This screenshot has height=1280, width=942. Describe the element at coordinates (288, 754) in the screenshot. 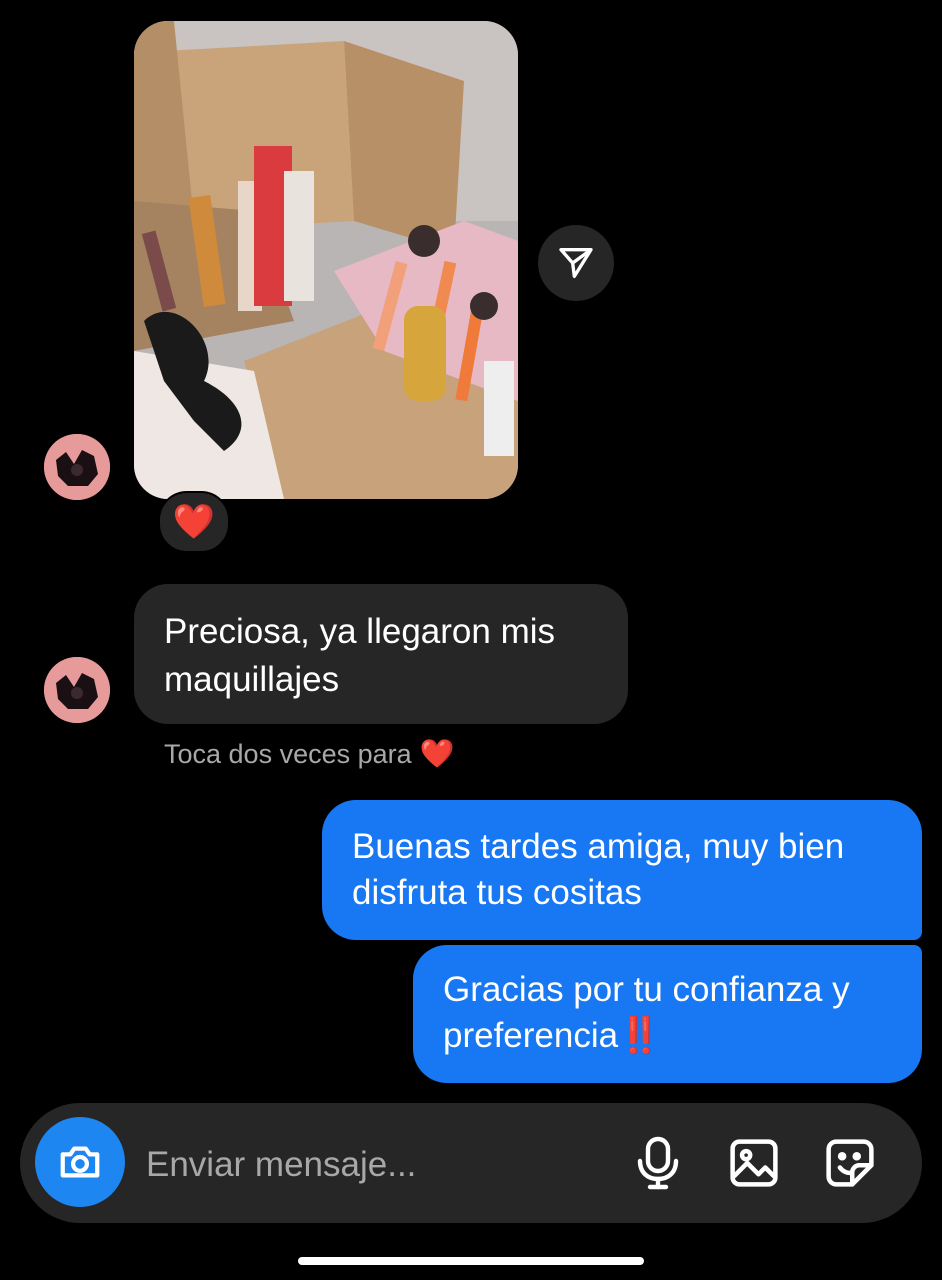

I see `reaction-hint-text: Toca dos veces para` at that location.